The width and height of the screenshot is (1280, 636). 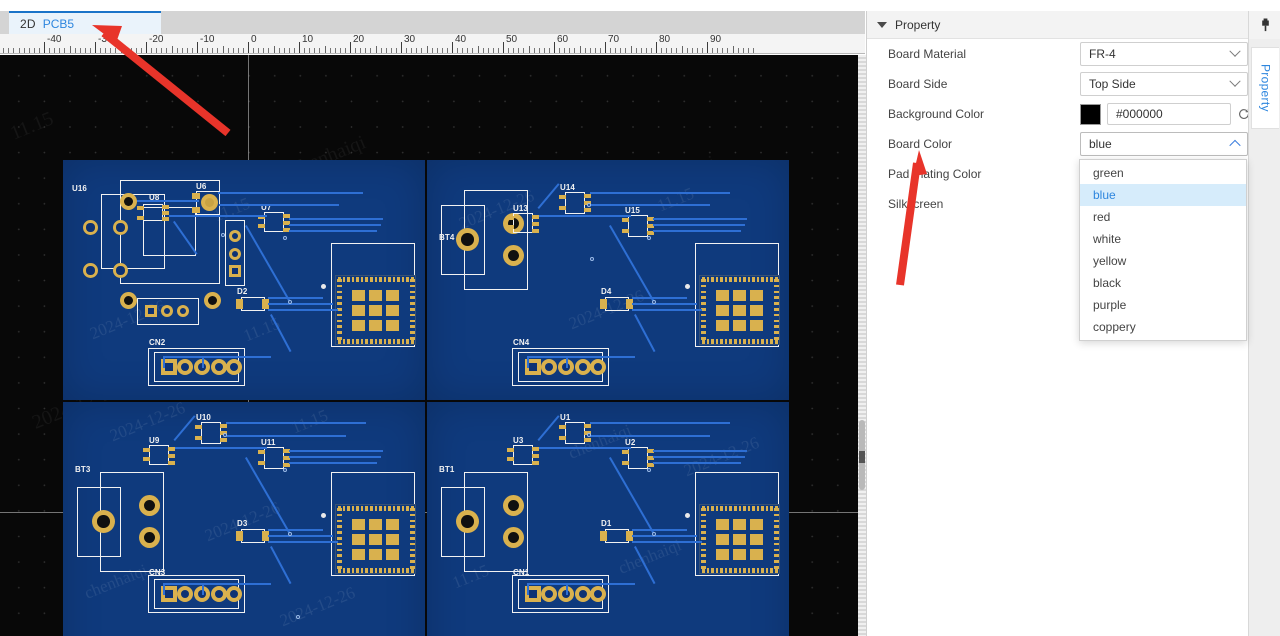 I want to click on property-label: Board Side, so click(x=918, y=84).